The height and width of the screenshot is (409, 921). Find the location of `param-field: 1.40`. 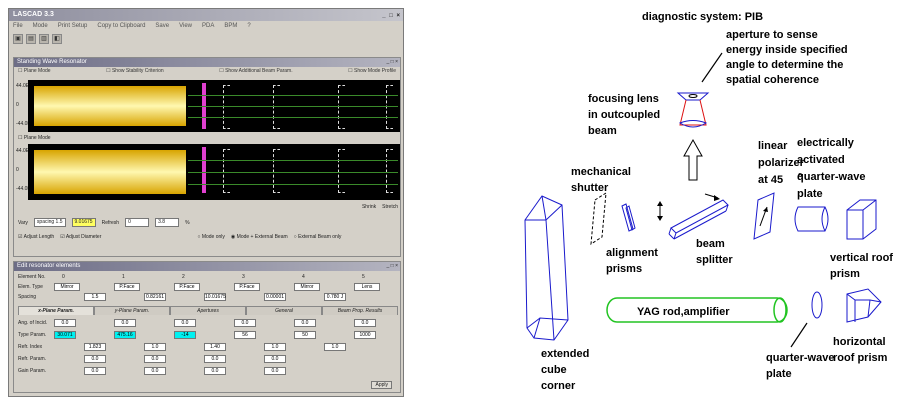

param-field: 1.40 is located at coordinates (215, 347).